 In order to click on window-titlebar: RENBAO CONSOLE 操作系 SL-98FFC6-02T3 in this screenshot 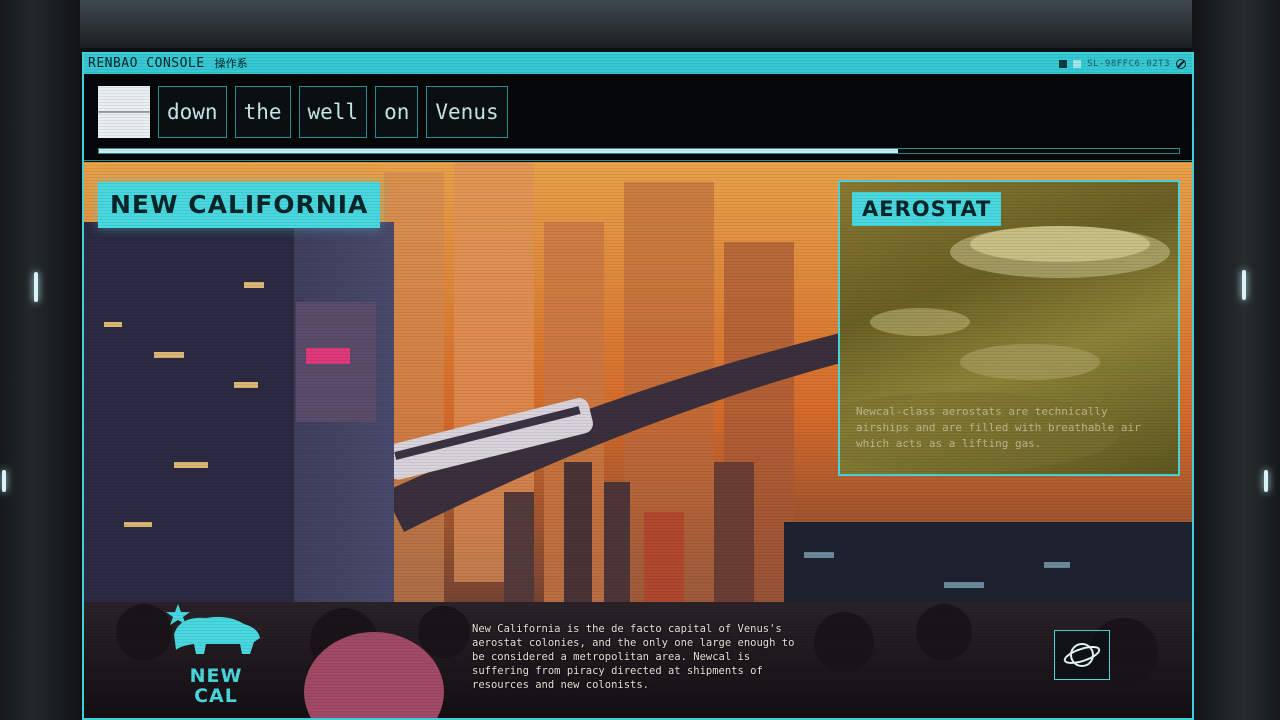, I will do `click(638, 64)`.